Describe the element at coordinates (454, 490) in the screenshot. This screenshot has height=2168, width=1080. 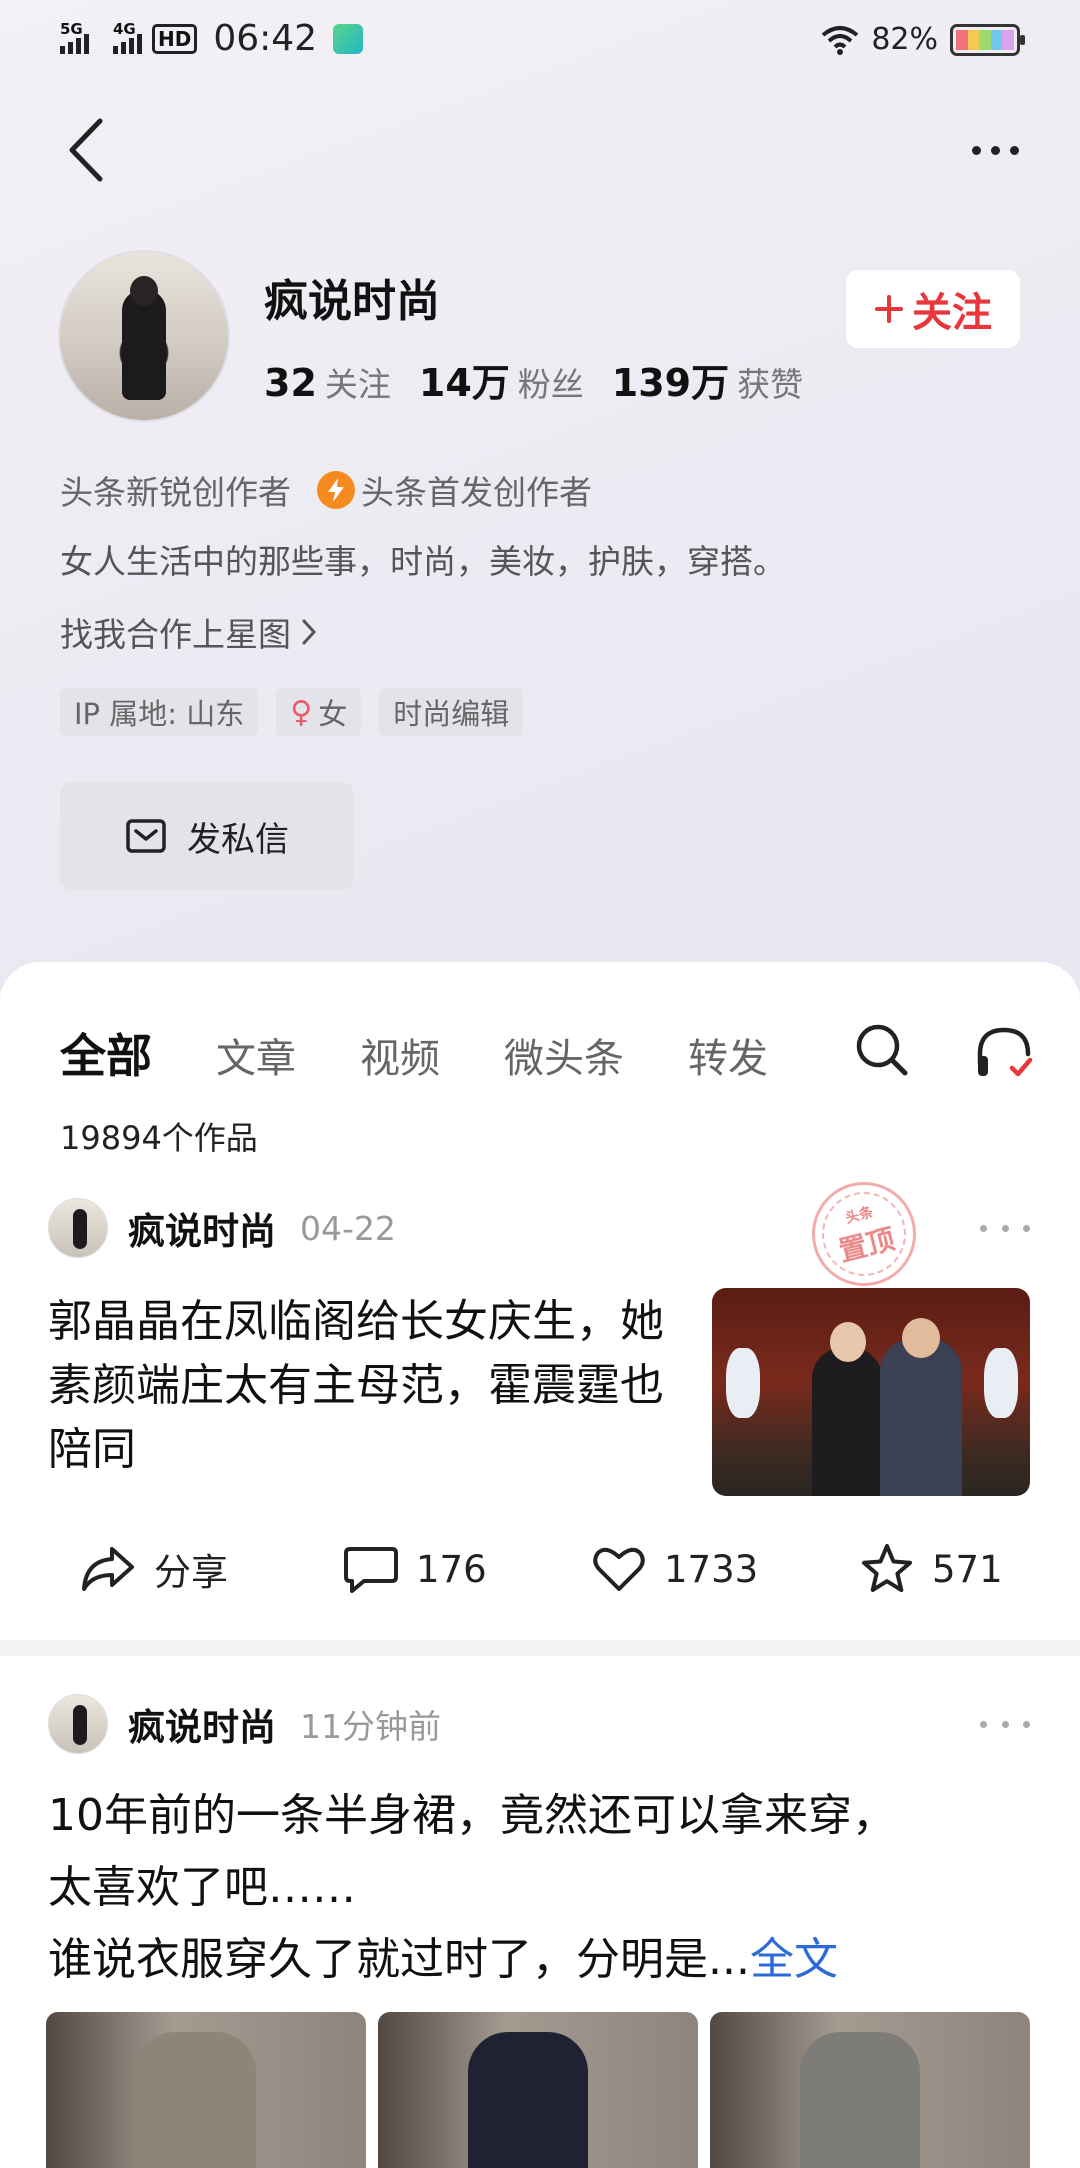
I see `creator-badge-first-release: 头条首发创作者` at that location.